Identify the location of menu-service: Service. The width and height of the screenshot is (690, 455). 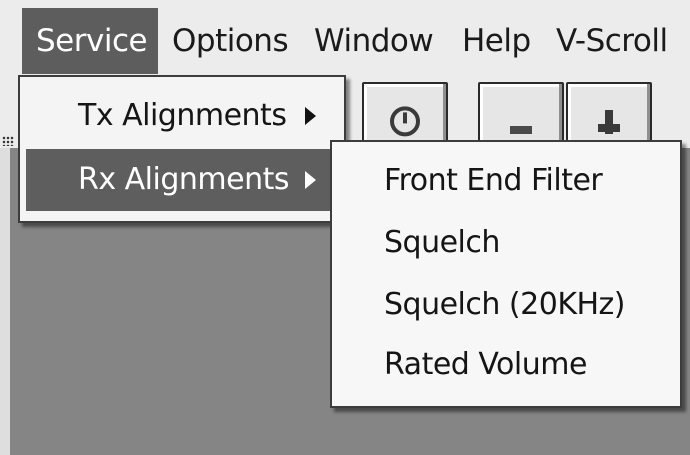
(90, 41).